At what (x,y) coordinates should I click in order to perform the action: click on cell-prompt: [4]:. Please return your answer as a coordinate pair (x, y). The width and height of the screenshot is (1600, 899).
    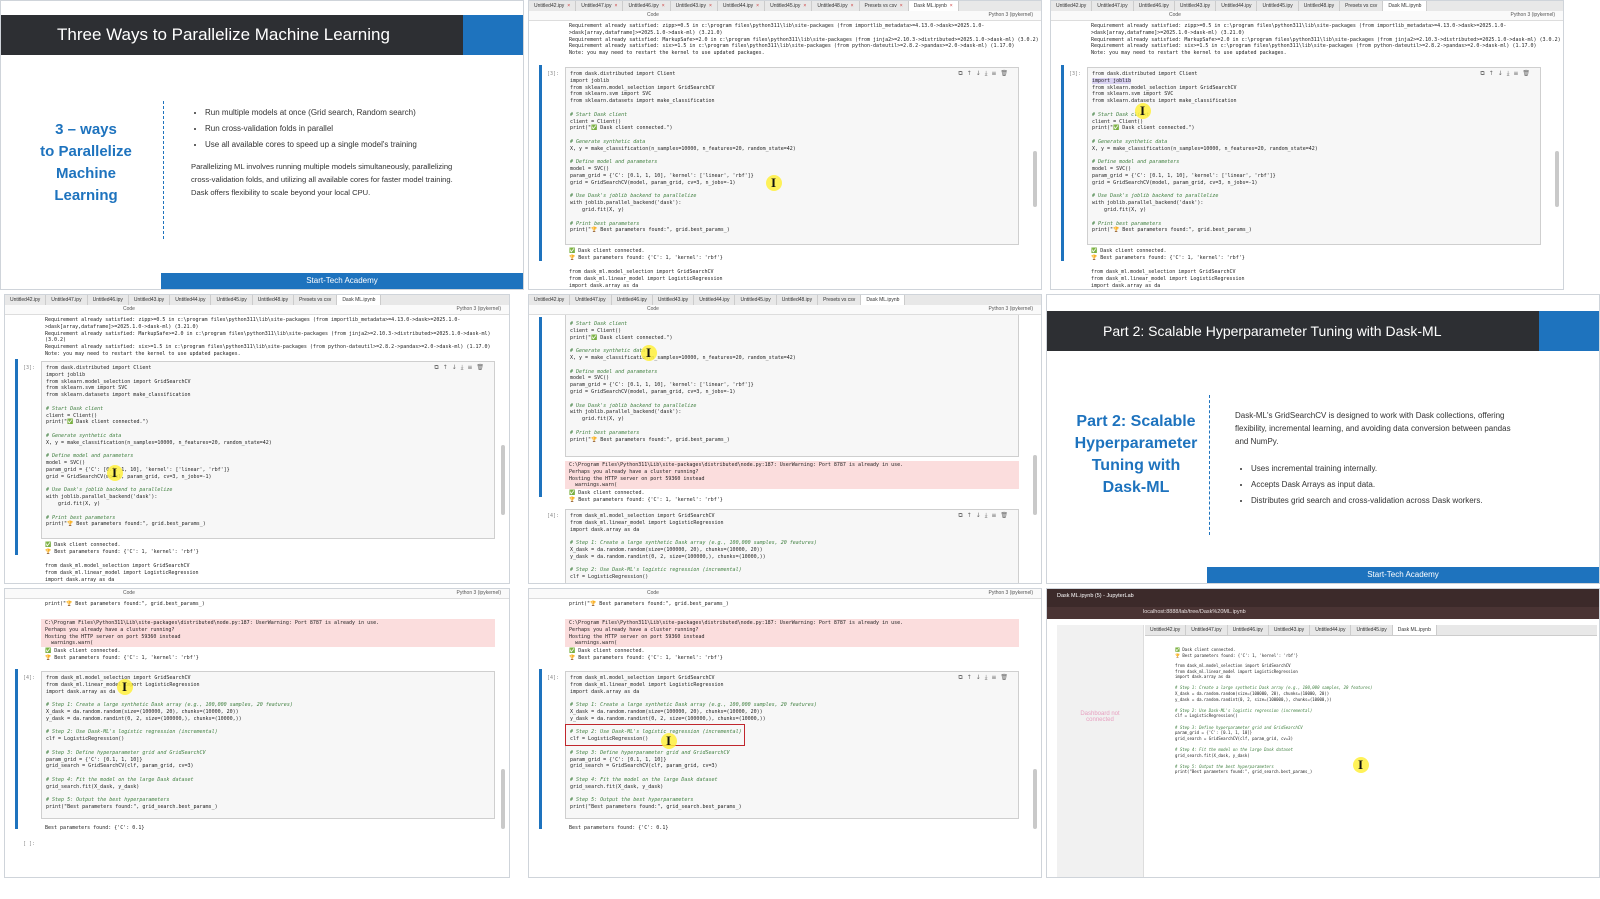
    Looking at the image, I should click on (29, 678).